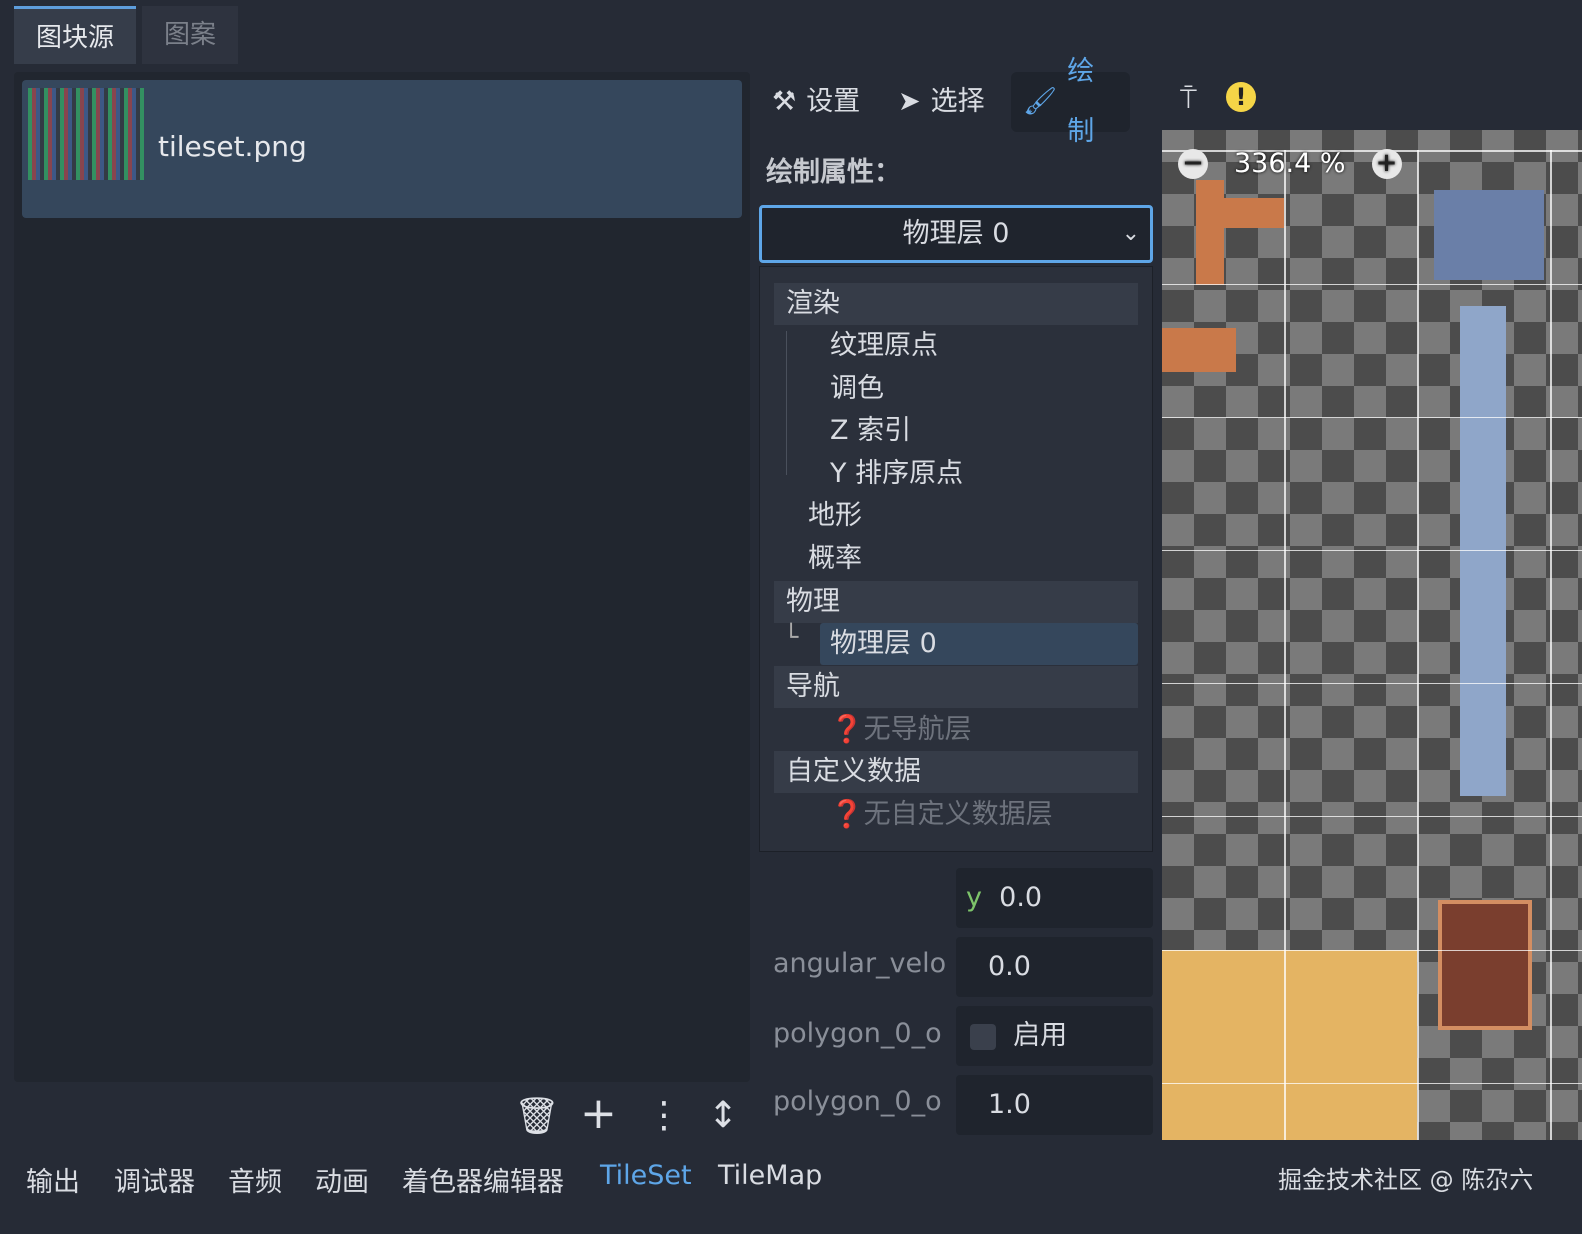 This screenshot has width=1582, height=1234. What do you see at coordinates (956, 346) in the screenshot?
I see `menu-item-texture-origin: 纹理原点` at bounding box center [956, 346].